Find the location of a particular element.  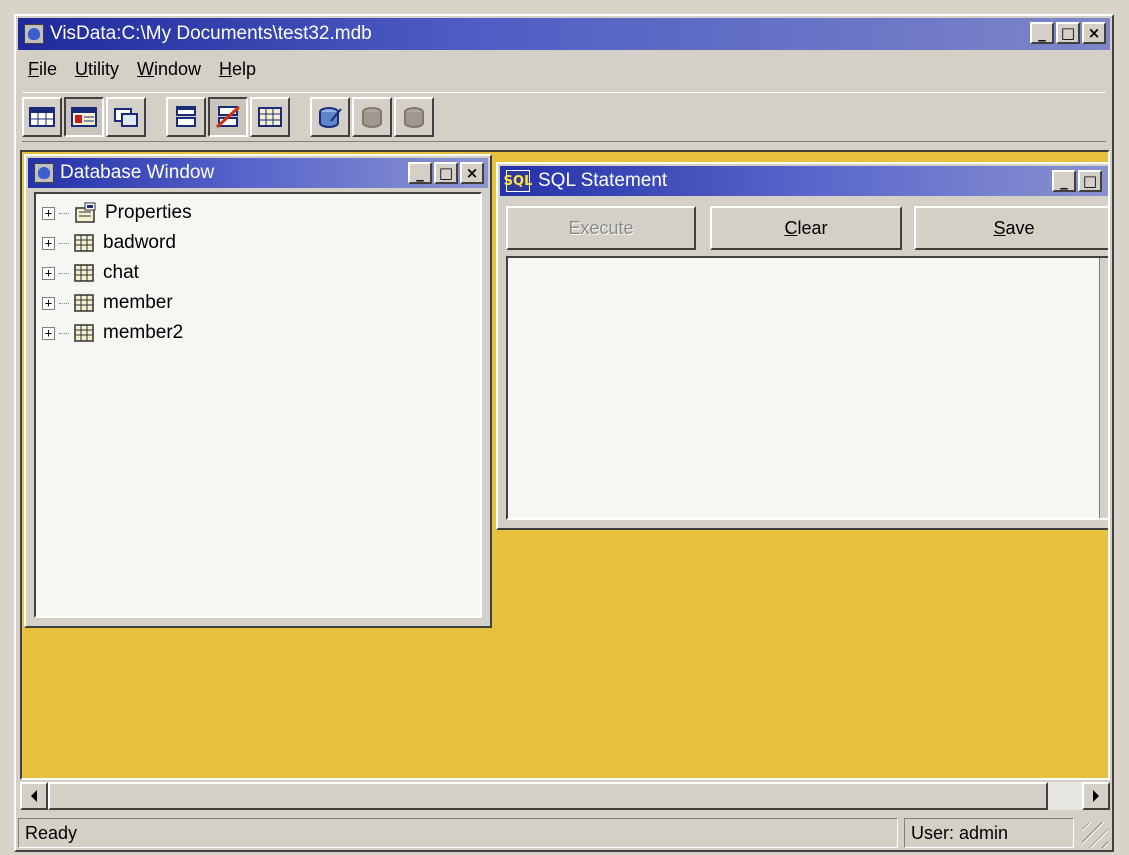

tree-node-label: Properties is located at coordinates (148, 212).